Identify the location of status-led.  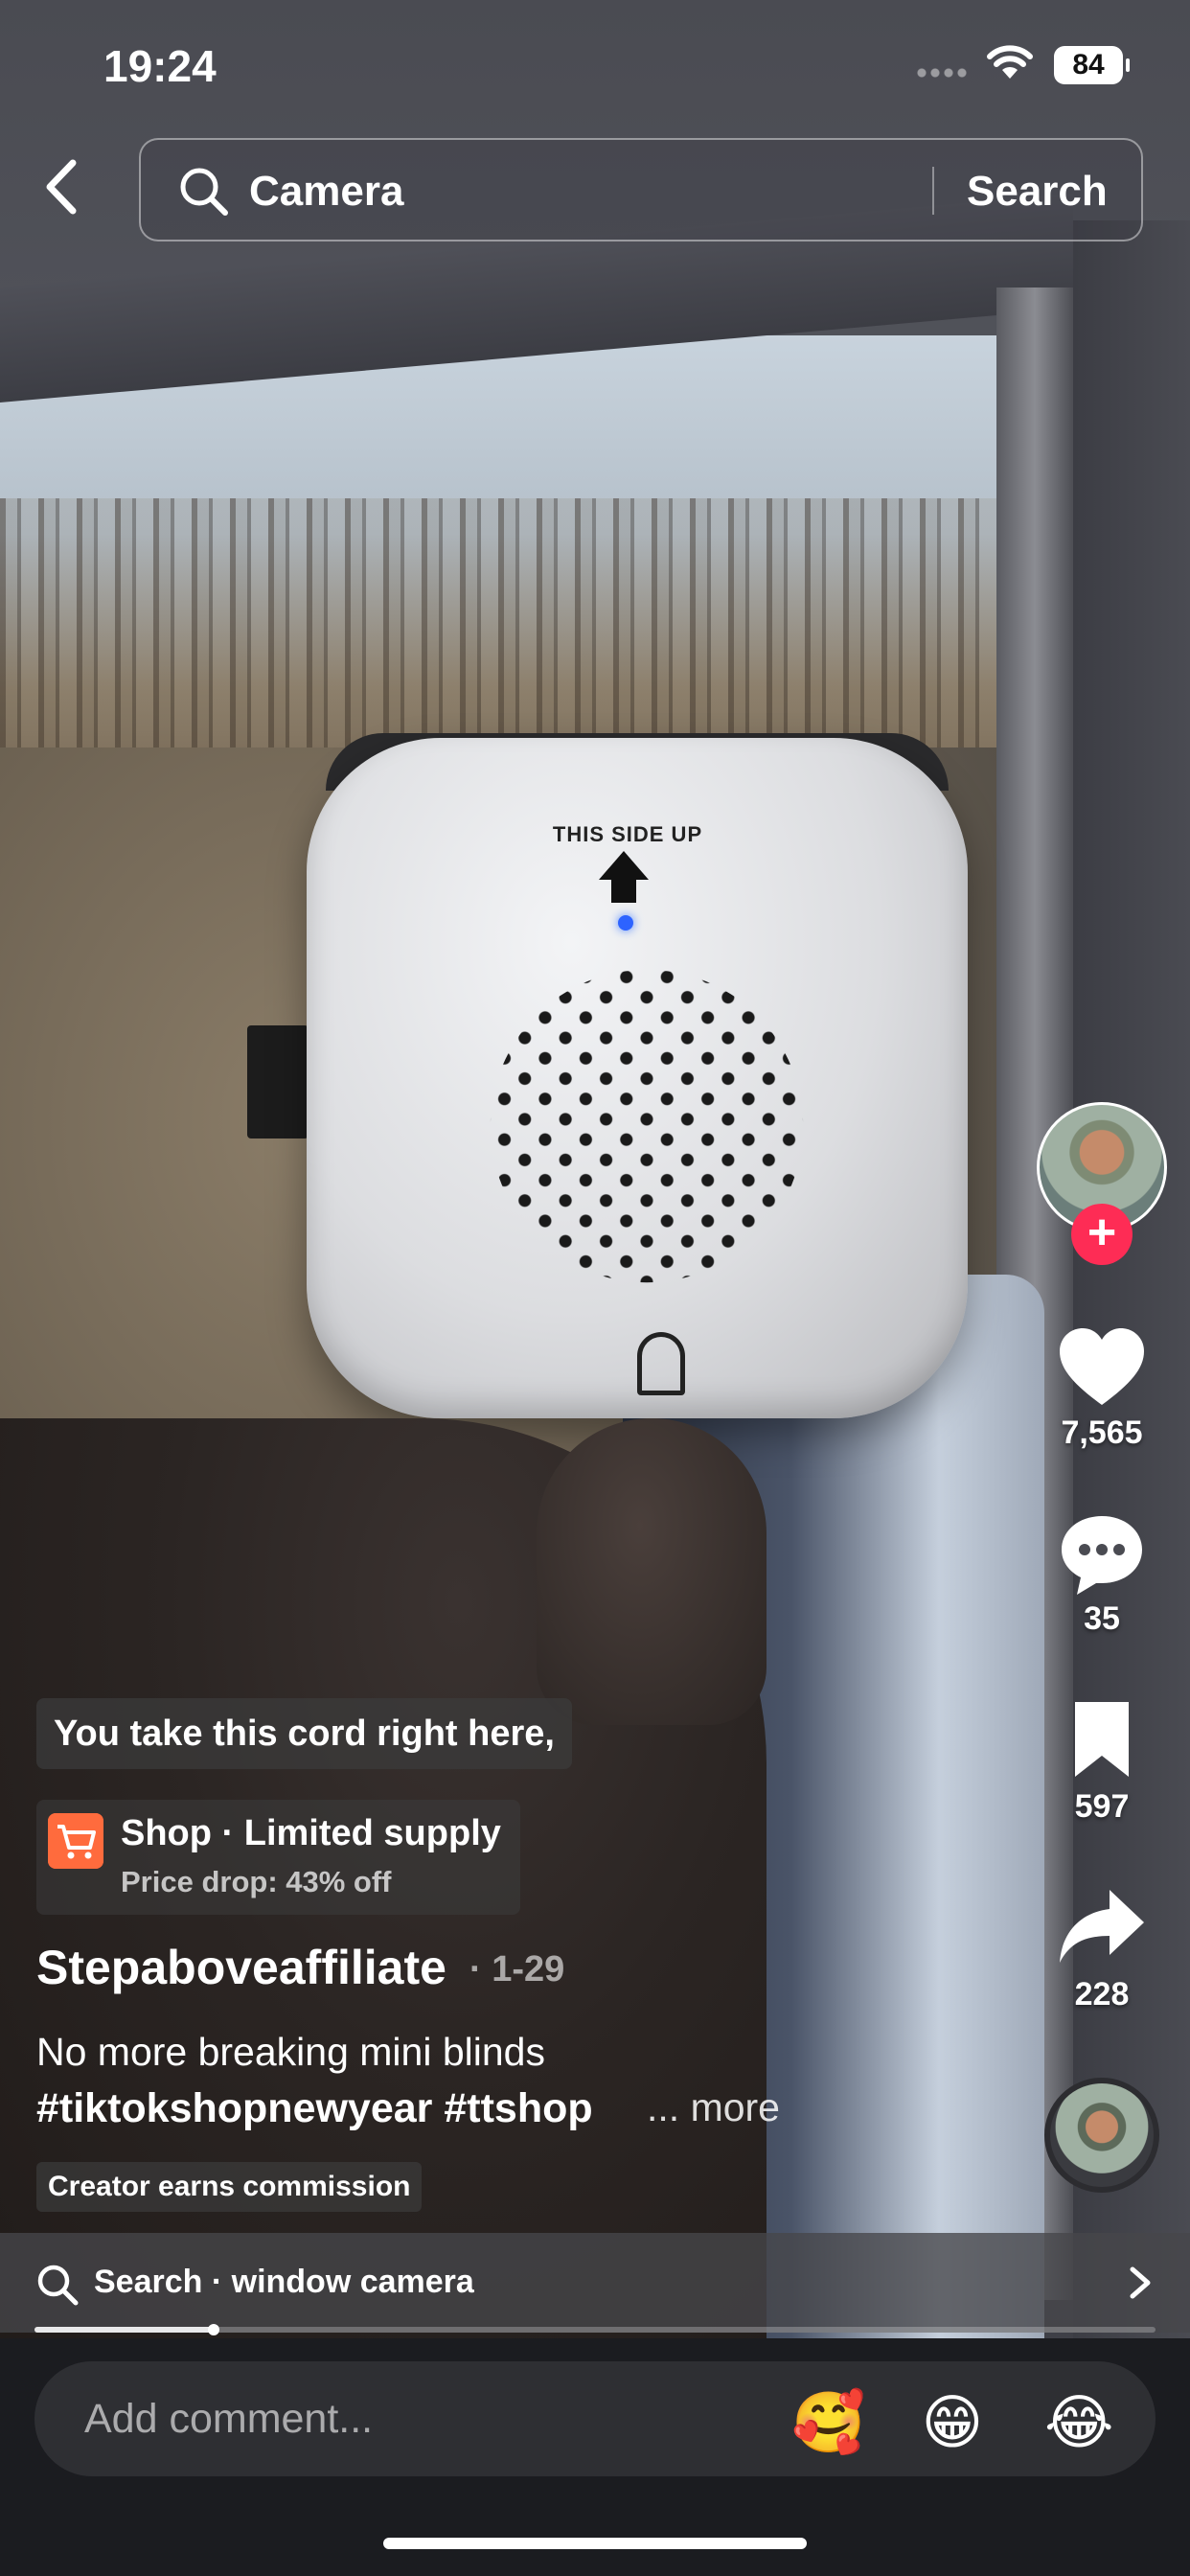
(625, 923).